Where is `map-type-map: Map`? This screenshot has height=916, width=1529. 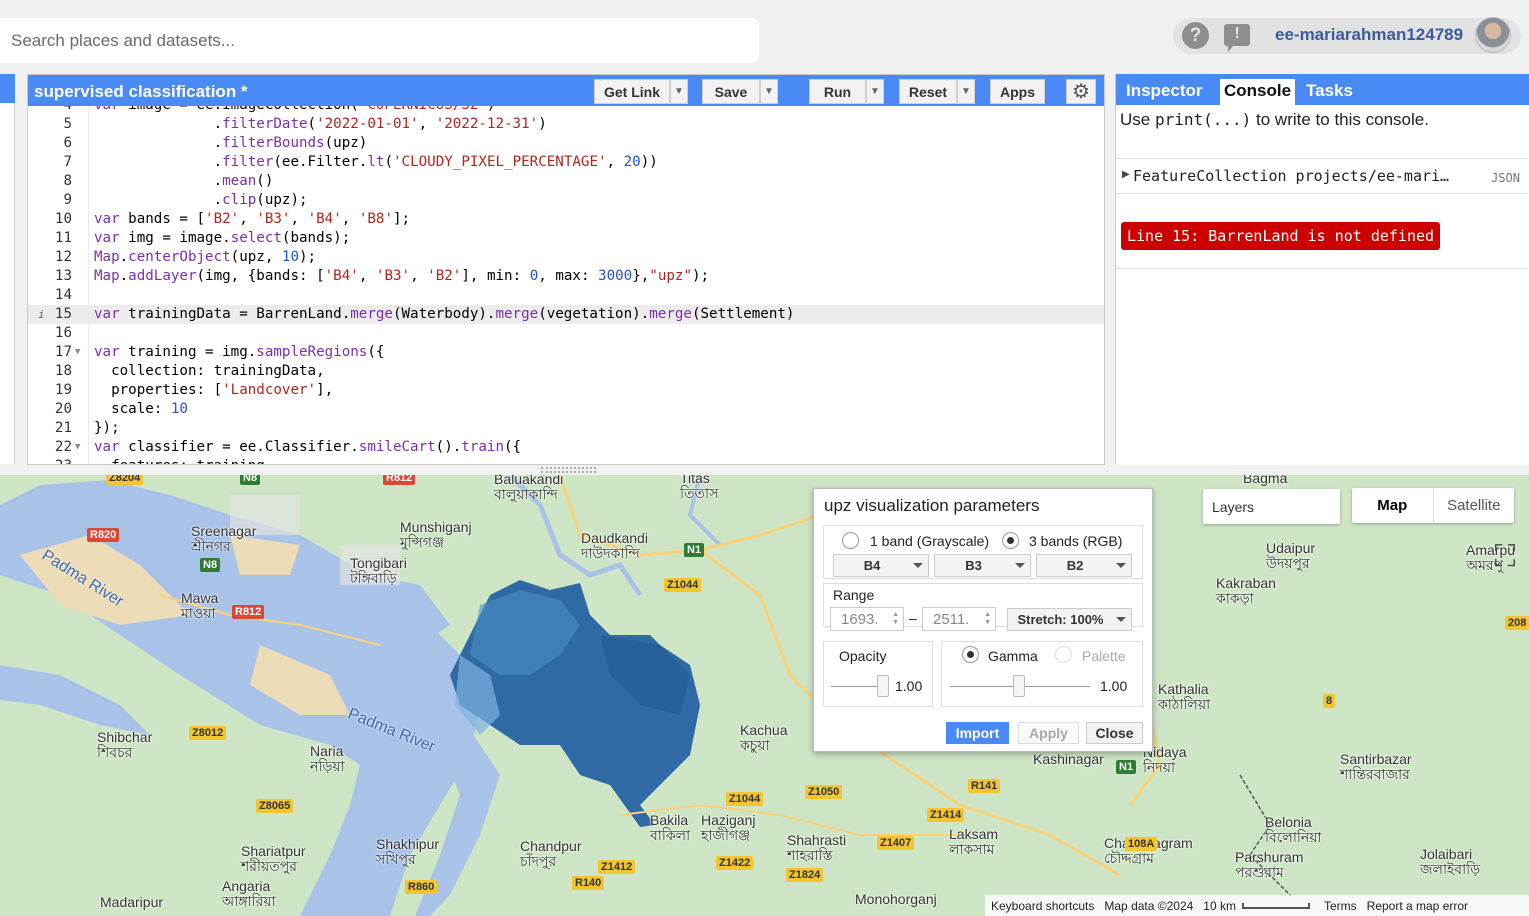
map-type-map: Map is located at coordinates (1392, 505).